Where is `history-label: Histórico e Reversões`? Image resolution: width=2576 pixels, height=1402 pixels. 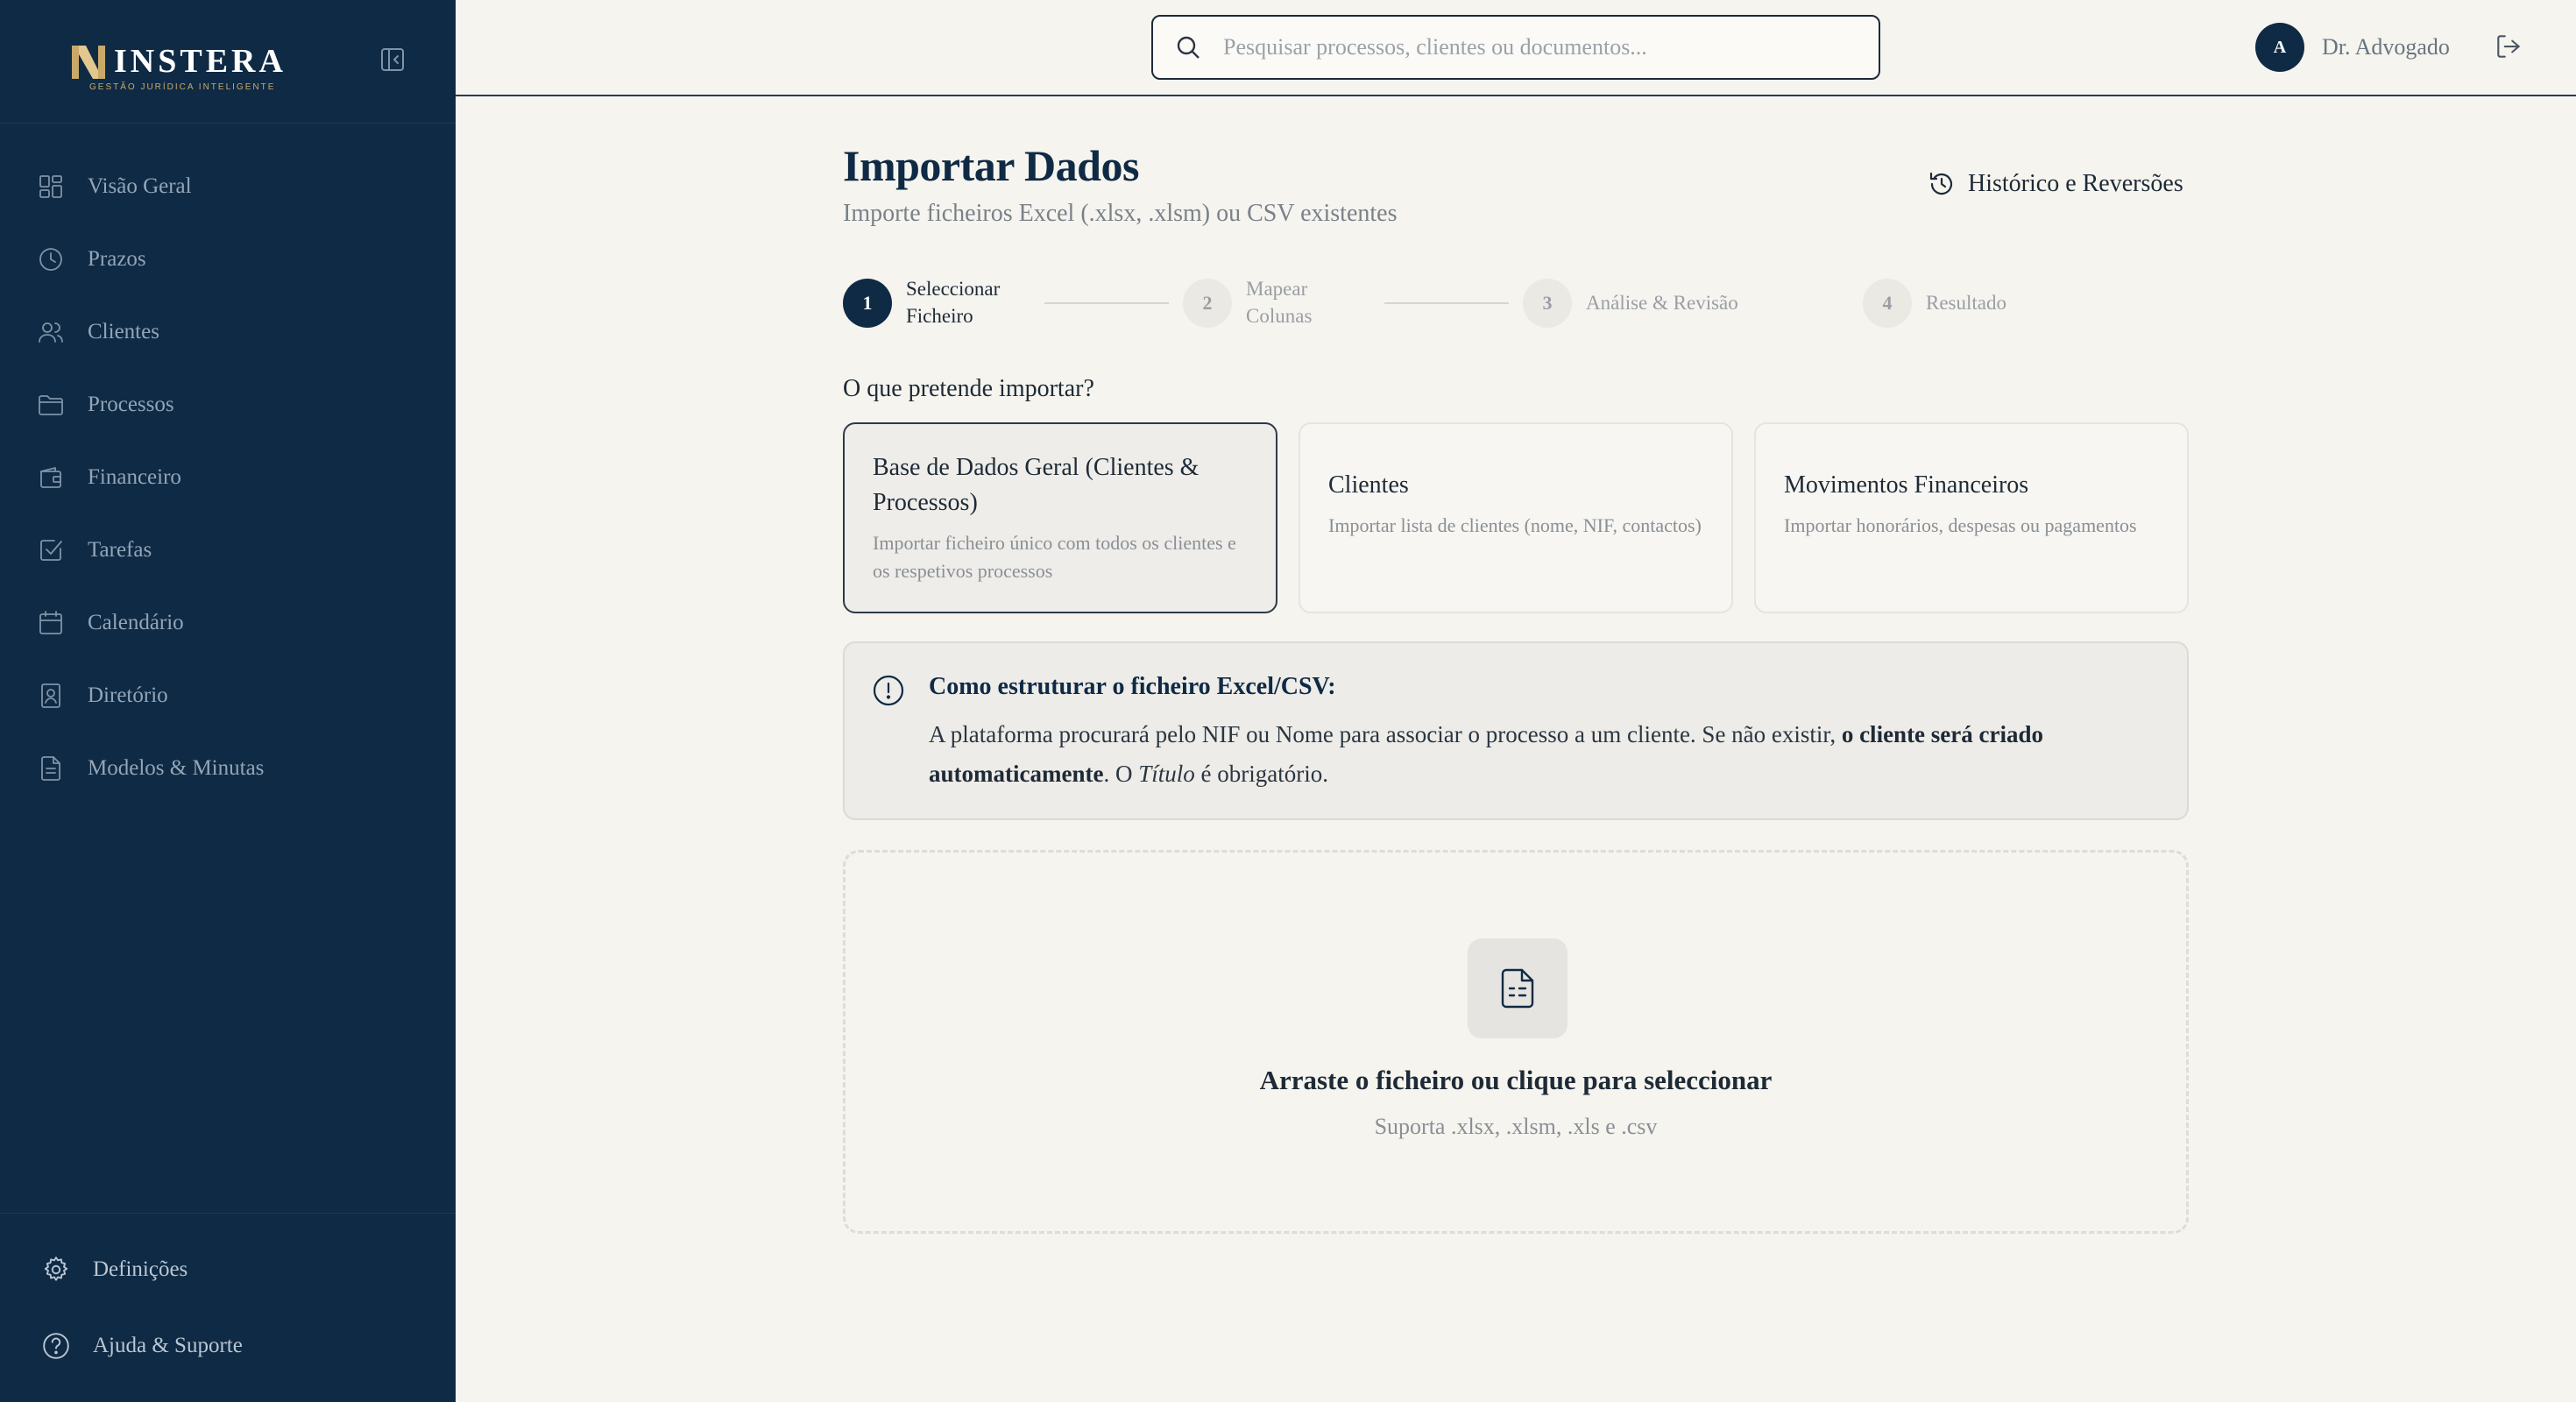 history-label: Histórico e Reversões is located at coordinates (2075, 183).